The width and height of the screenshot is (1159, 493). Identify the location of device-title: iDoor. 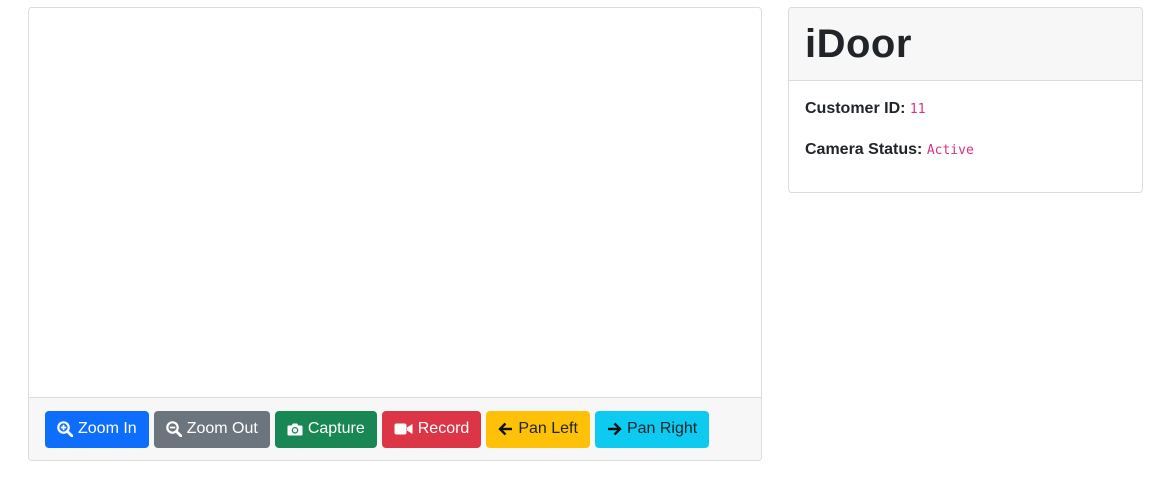
(858, 43).